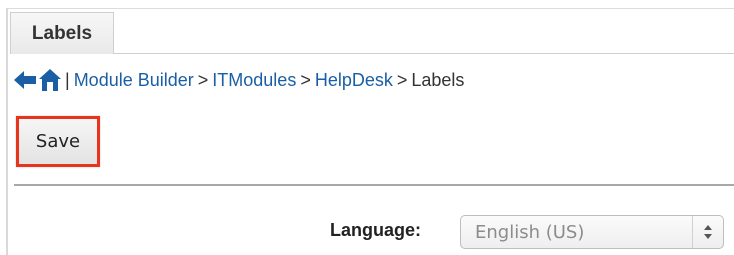  Describe the element at coordinates (134, 80) in the screenshot. I see `breadcrumb-link-module-builder: Module Builder` at that location.